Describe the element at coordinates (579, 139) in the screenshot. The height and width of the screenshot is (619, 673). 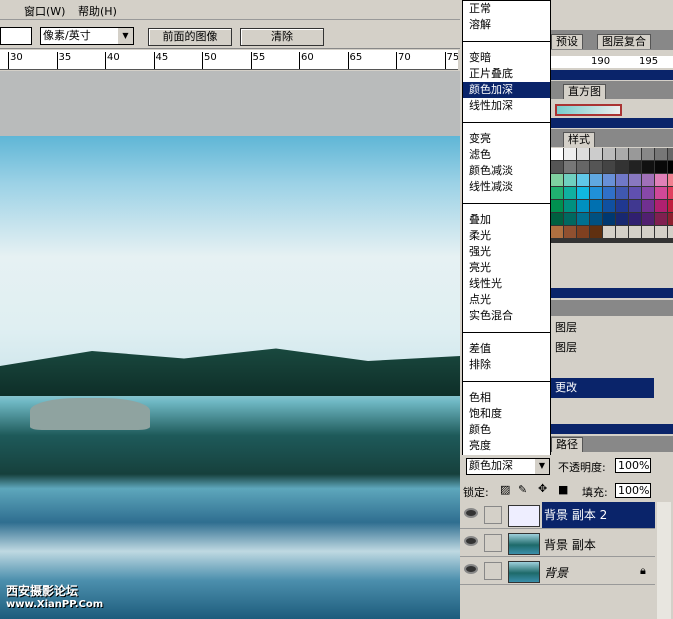
I see `tab-styles: 样式` at that location.